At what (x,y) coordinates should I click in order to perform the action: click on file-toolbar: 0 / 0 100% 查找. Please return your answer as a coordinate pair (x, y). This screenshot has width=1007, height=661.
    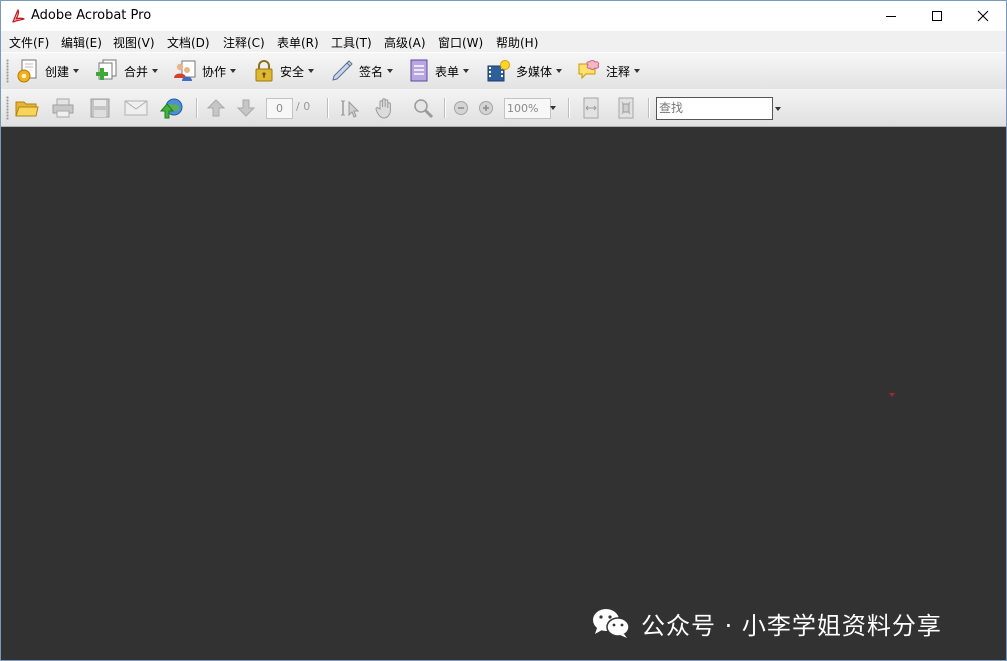
    Looking at the image, I should click on (503, 108).